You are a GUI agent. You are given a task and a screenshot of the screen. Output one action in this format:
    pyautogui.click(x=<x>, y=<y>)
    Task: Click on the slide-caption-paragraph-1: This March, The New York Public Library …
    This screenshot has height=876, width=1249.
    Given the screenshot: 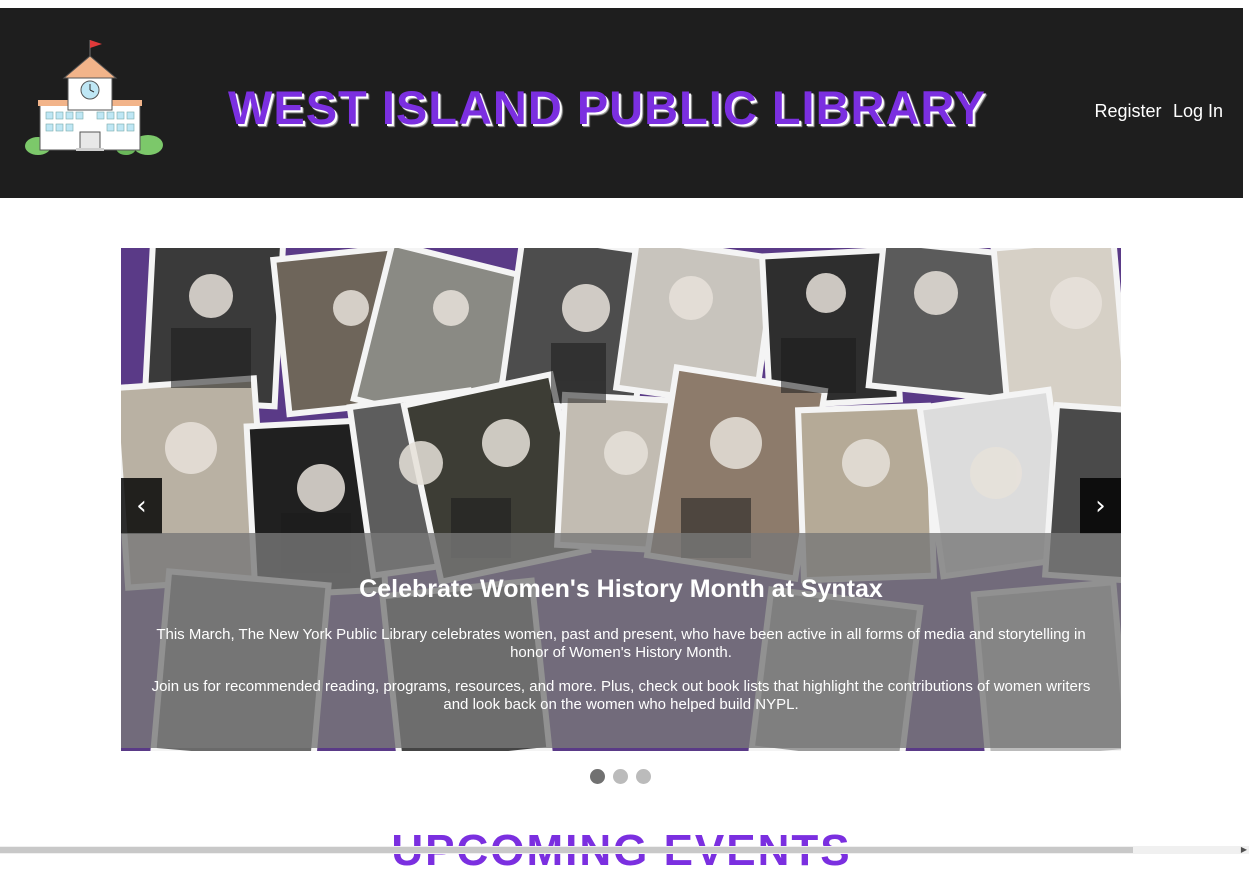 What is the action you would take?
    pyautogui.click(x=621, y=643)
    